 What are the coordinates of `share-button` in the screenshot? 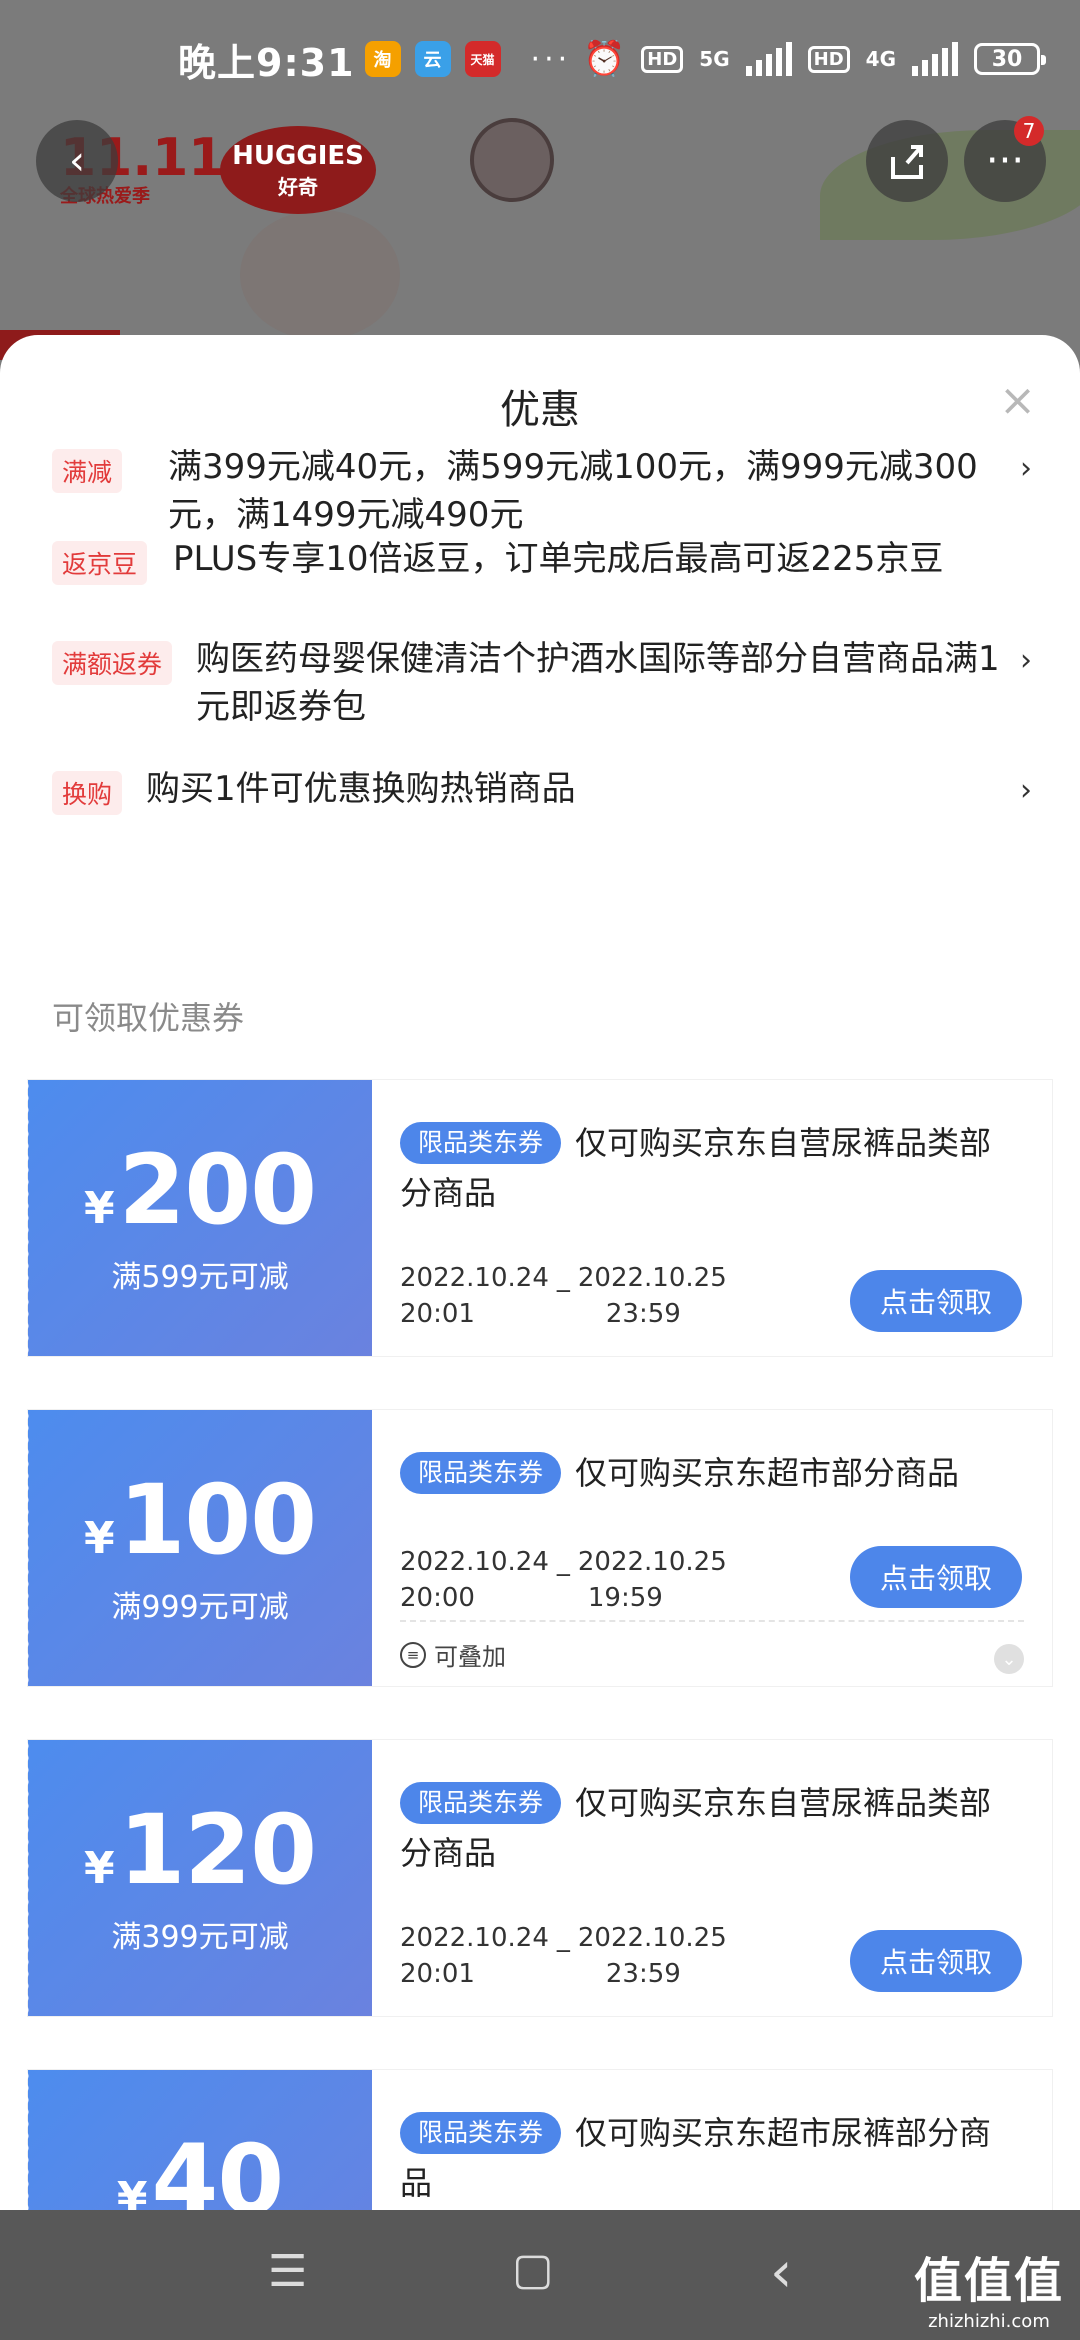 It's located at (907, 161).